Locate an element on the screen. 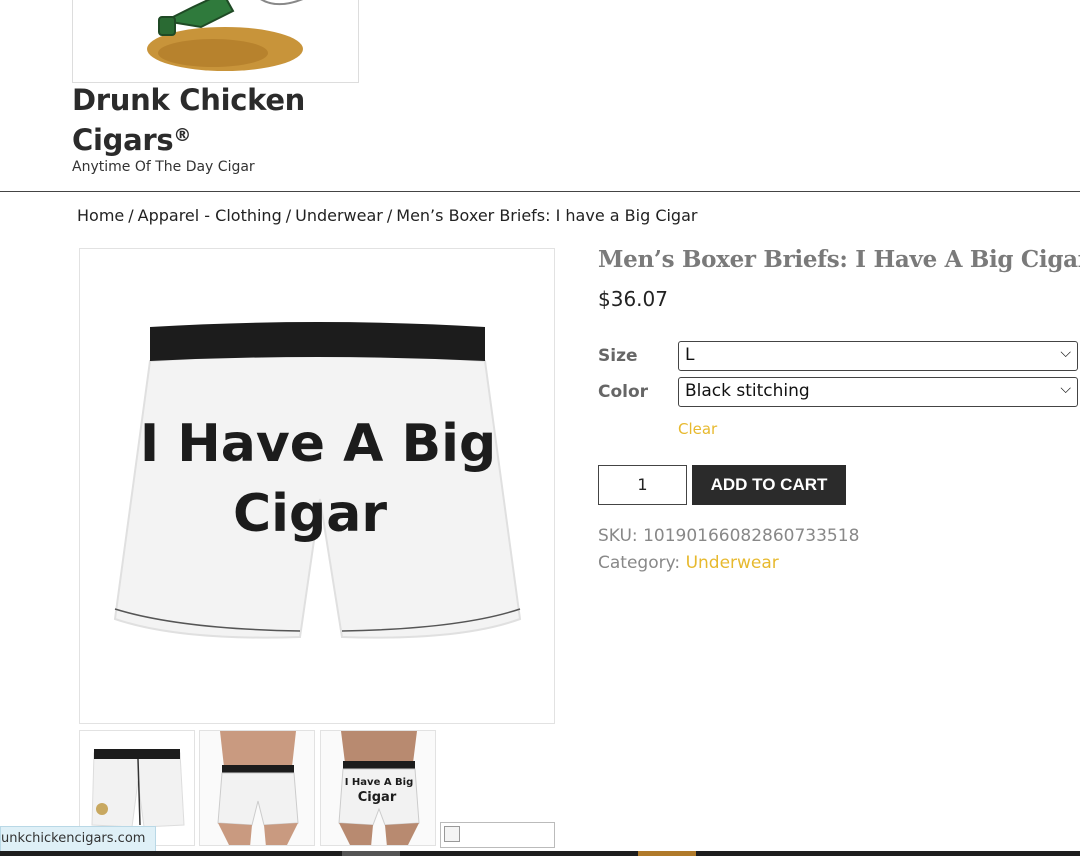 Image resolution: width=1080 pixels, height=856 pixels. thumbnail-slogan-line1: I Have A Big is located at coordinates (379, 782).